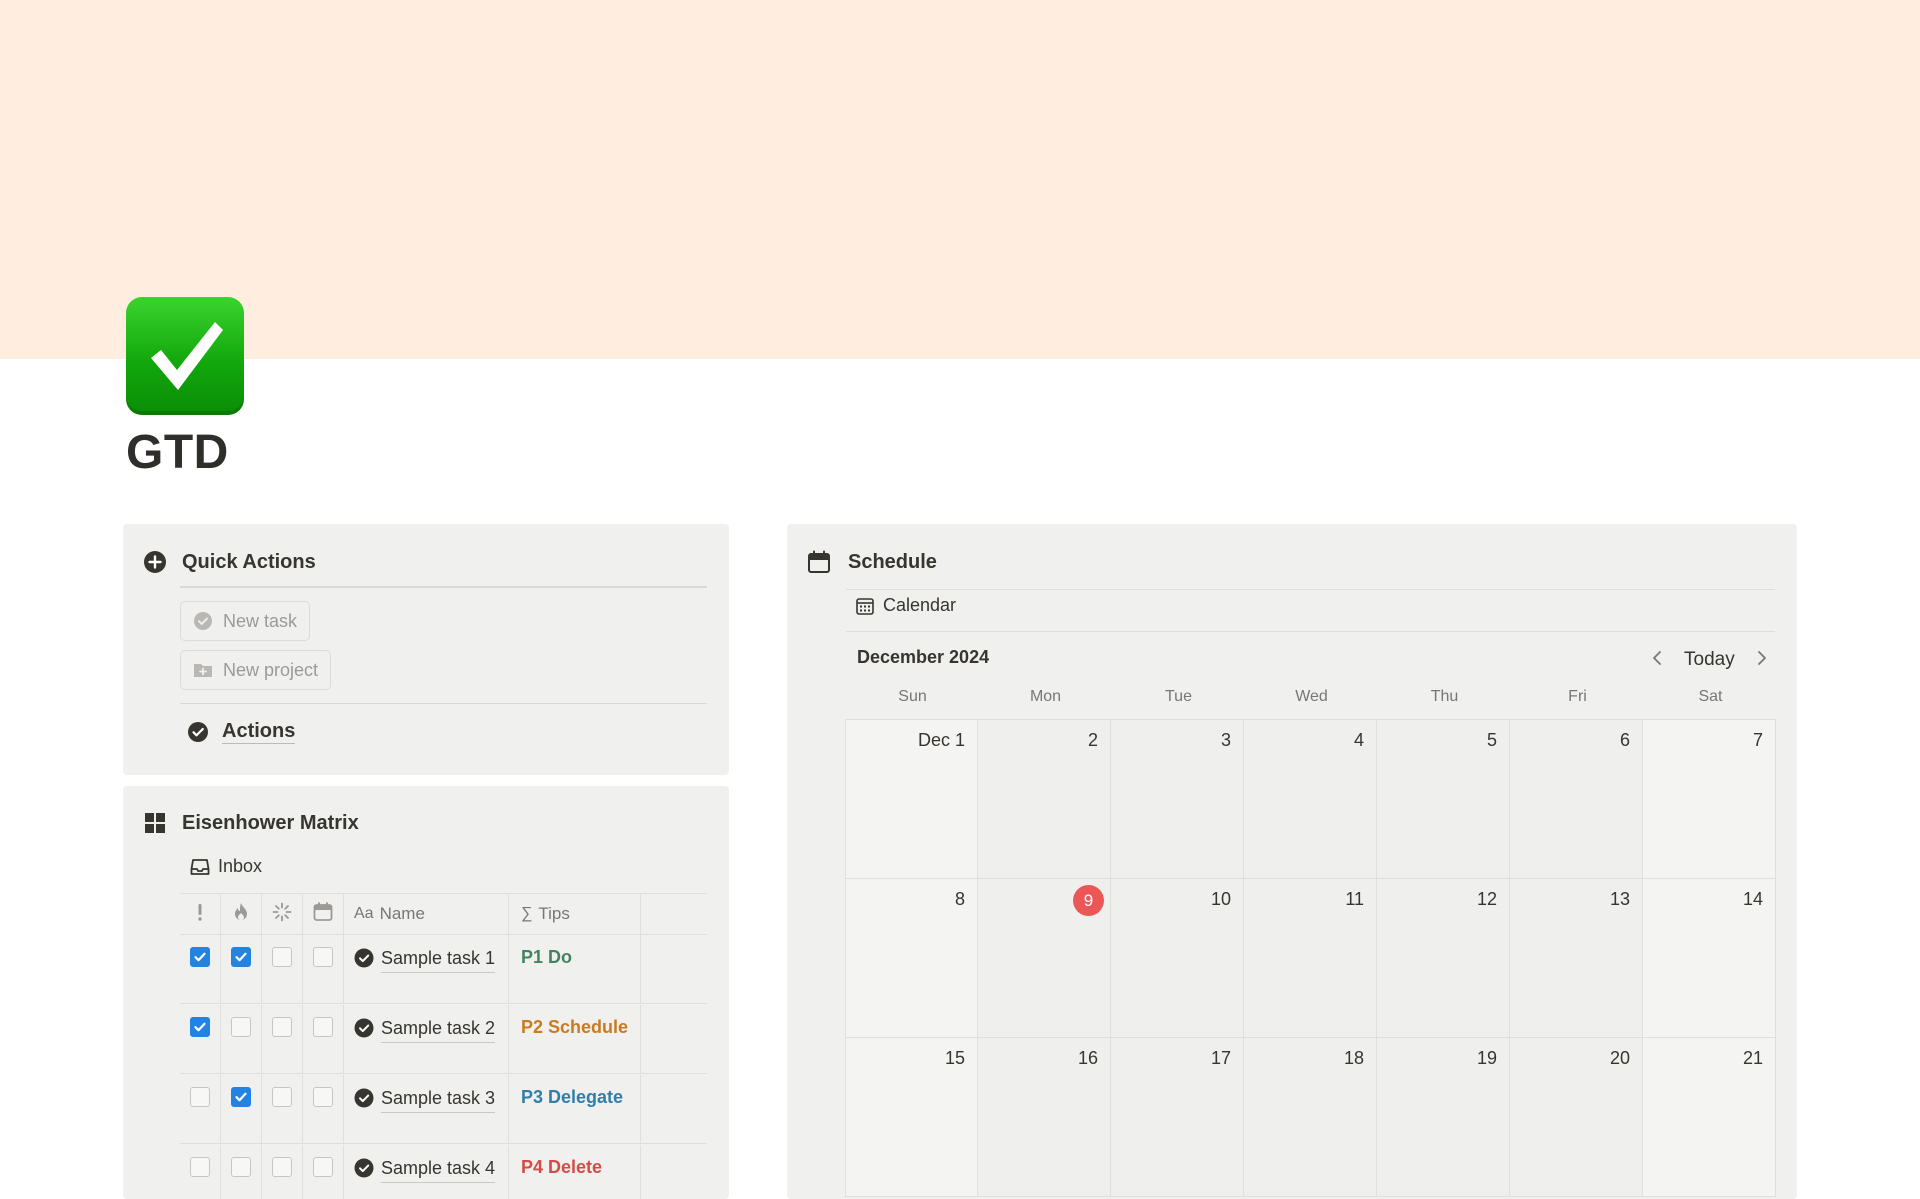 The height and width of the screenshot is (1199, 1920). I want to click on calendar-day-cell: 15, so click(911, 1117).